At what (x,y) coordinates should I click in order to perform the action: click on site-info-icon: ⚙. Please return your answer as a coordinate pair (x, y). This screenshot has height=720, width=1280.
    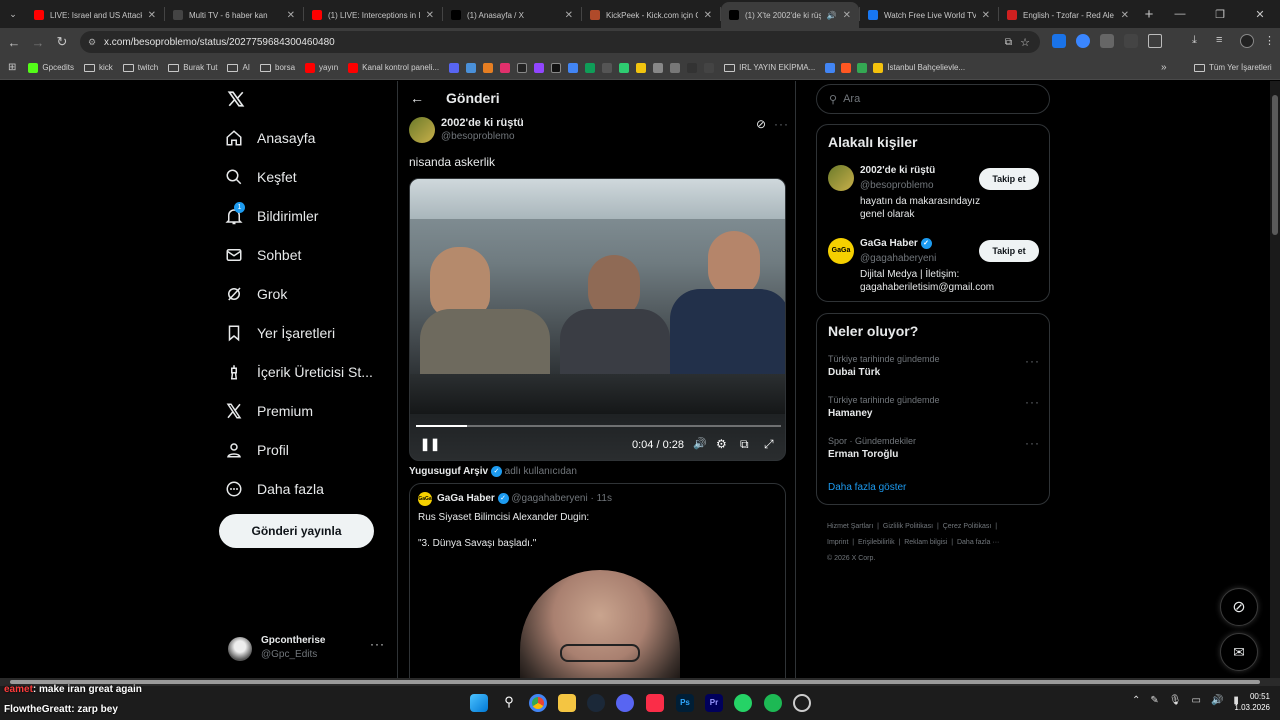
    Looking at the image, I should click on (92, 42).